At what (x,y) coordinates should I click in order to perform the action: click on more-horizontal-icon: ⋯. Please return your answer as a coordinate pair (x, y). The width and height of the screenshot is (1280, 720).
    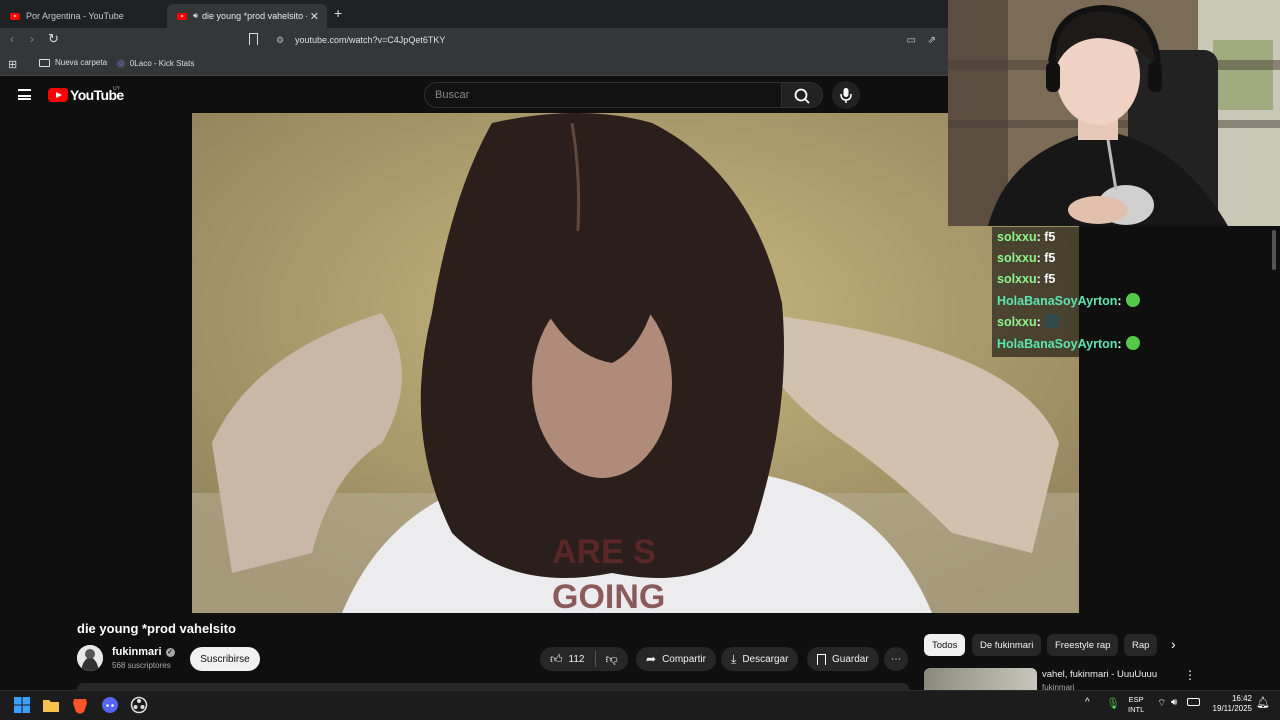
    Looking at the image, I should click on (896, 659).